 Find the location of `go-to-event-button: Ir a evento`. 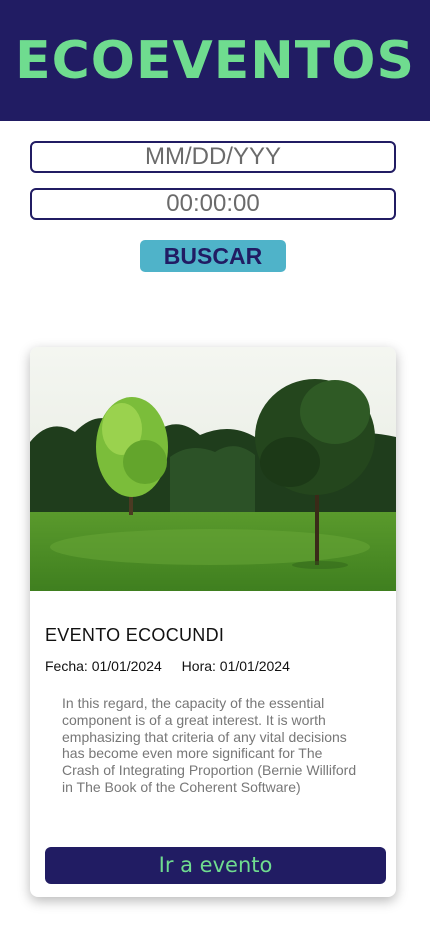

go-to-event-button: Ir a evento is located at coordinates (215, 865).